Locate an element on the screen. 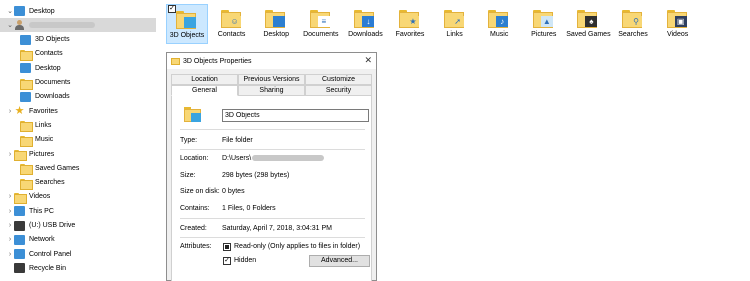 This screenshot has width=750, height=281. folder-icon is located at coordinates (175, 61).